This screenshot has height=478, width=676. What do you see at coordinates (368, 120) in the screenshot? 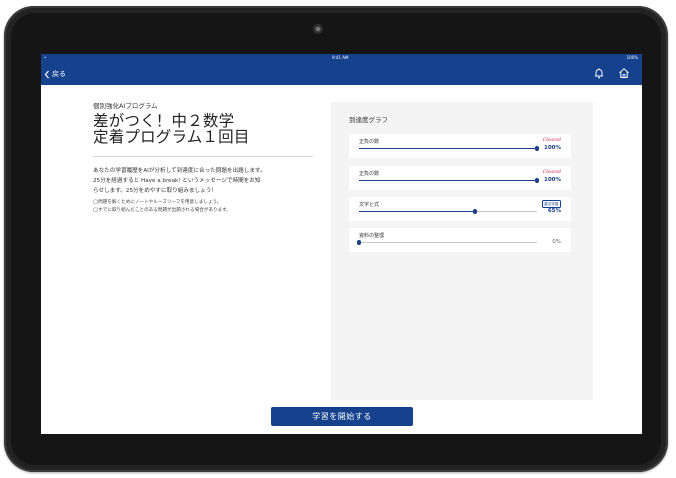
I see `graph-title: 到達度グラフ` at bounding box center [368, 120].